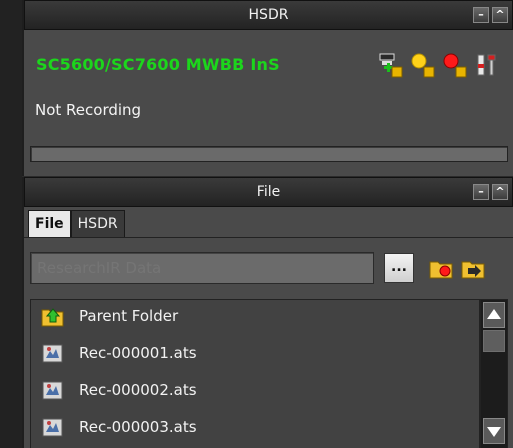 Image resolution: width=513 pixels, height=448 pixels. What do you see at coordinates (138, 427) in the screenshot?
I see `list-item-label: Rec-000003.ats` at bounding box center [138, 427].